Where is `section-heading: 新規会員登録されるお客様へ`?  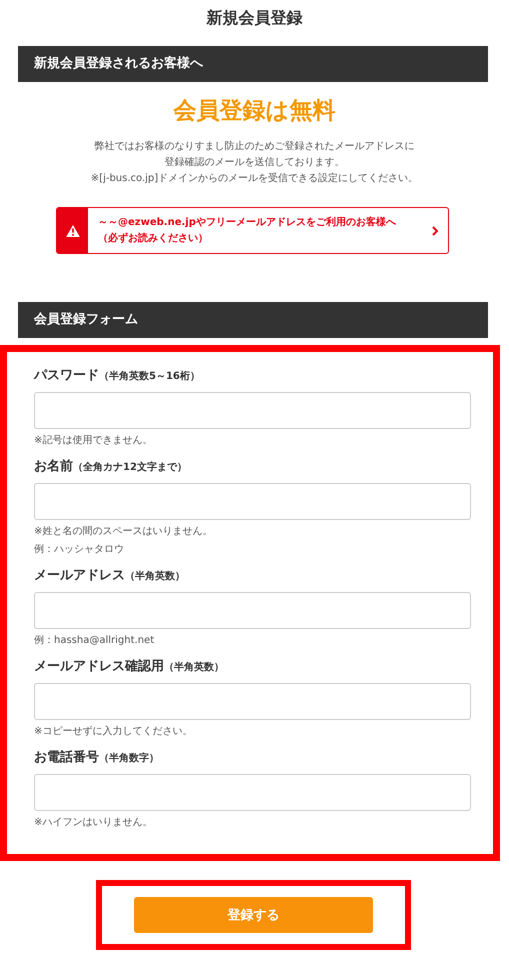
section-heading: 新規会員登録されるお客様へ is located at coordinates (253, 64).